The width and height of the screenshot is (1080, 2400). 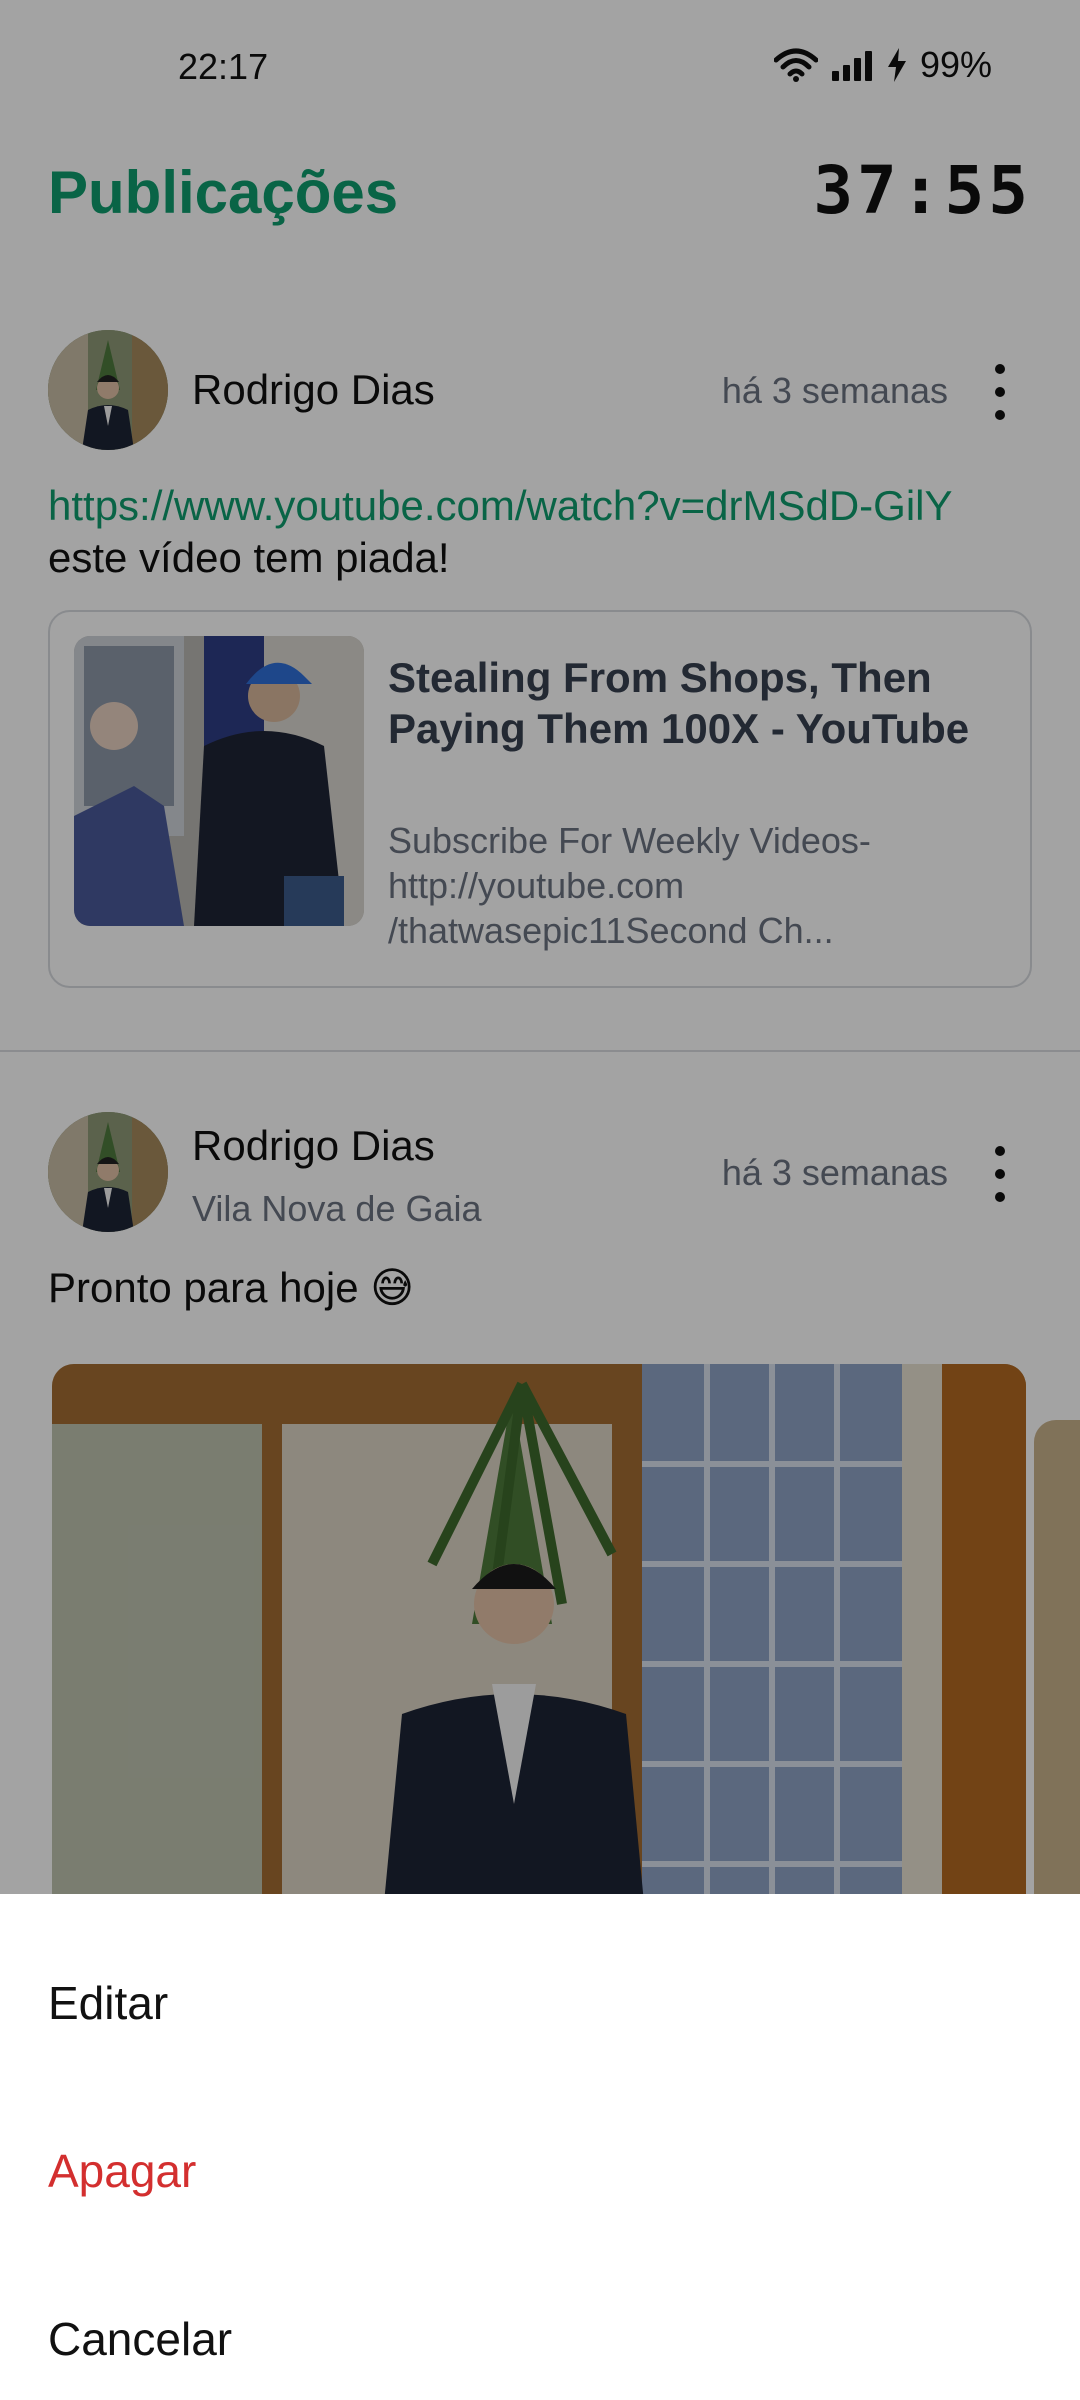 I want to click on delete-option: Apagar, so click(x=122, y=2171).